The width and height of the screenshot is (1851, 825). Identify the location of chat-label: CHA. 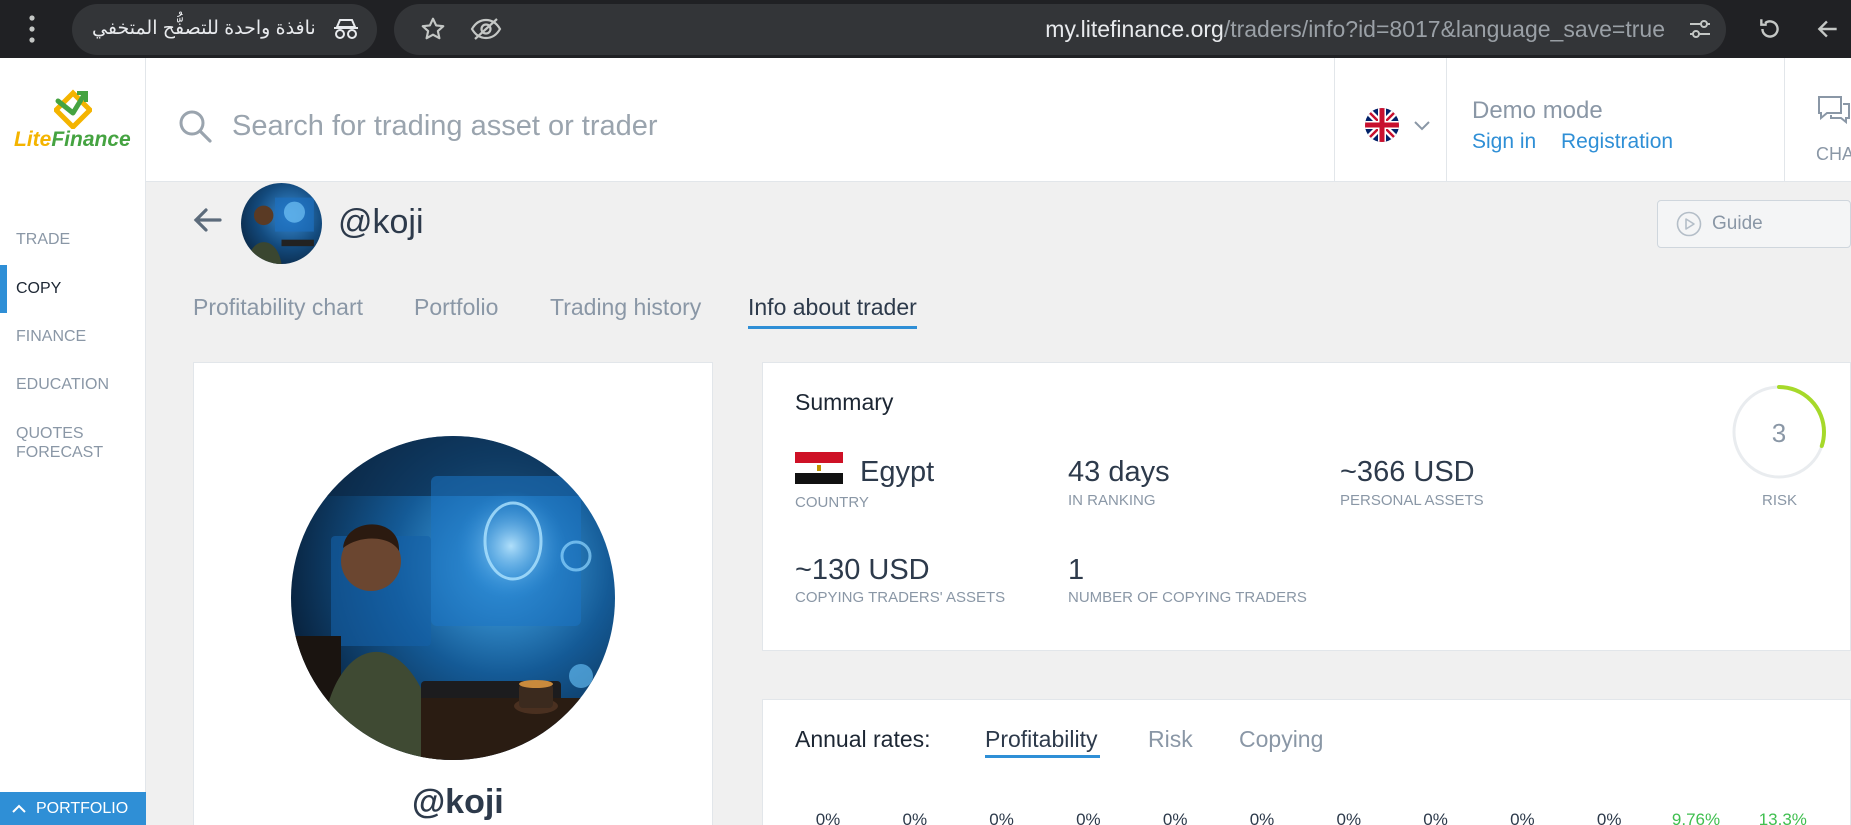
(1833, 154).